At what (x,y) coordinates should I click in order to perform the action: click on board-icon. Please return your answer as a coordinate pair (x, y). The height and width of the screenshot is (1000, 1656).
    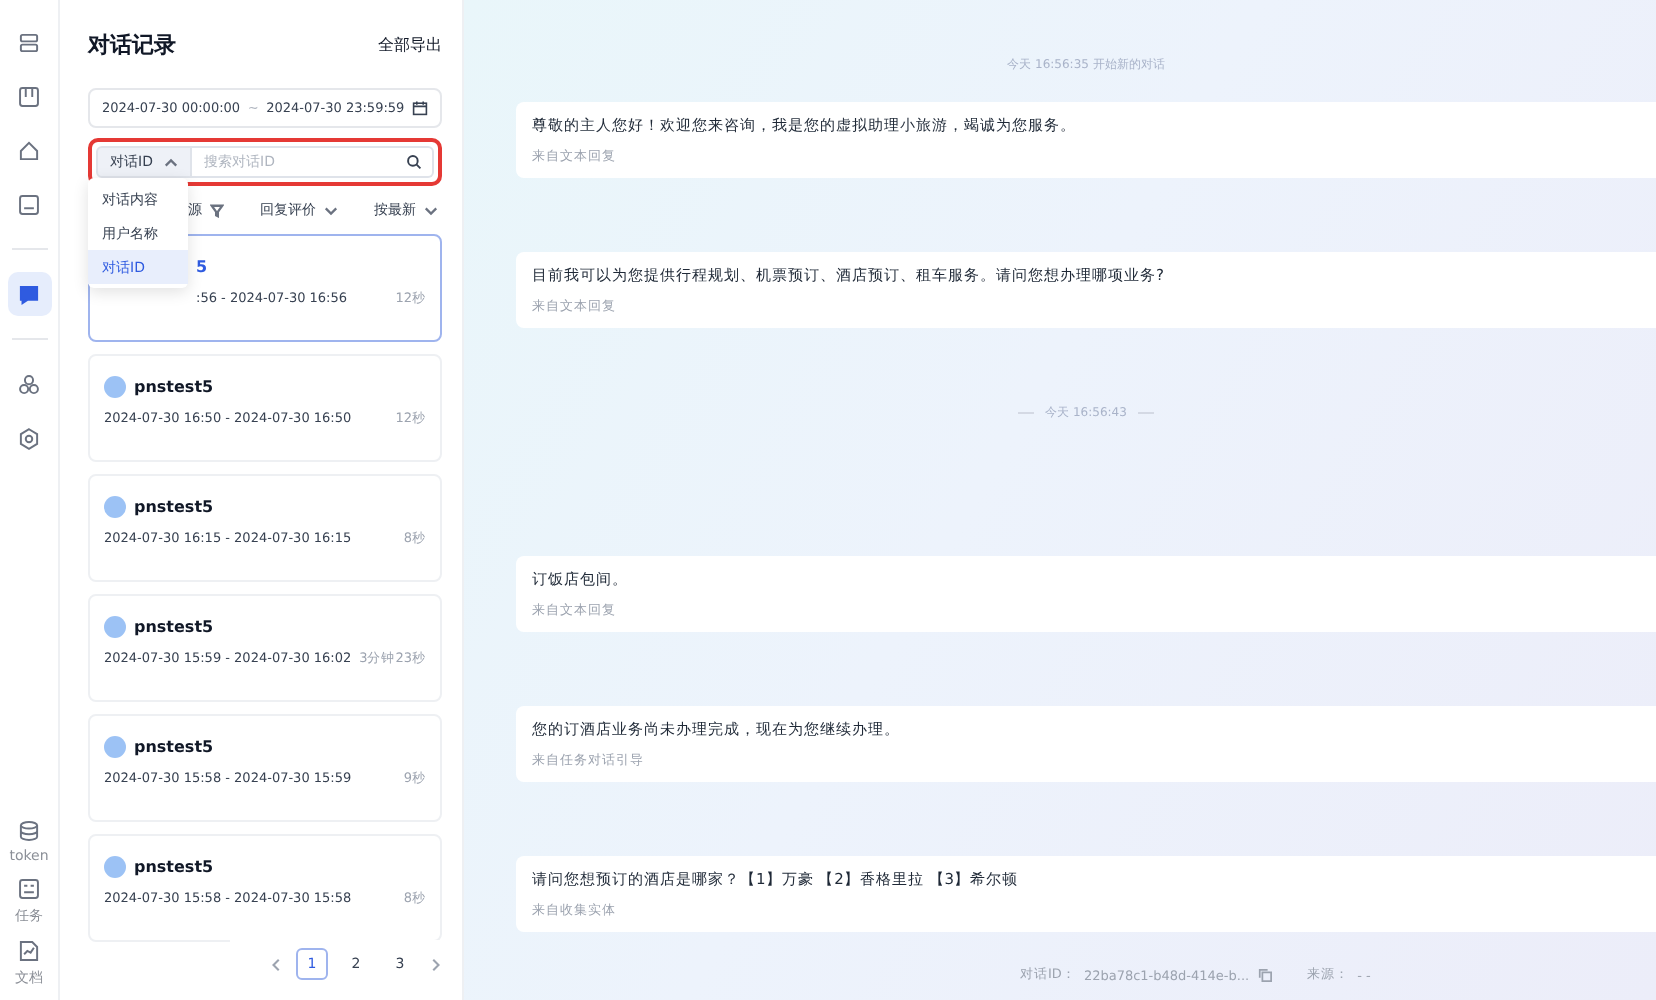
    Looking at the image, I should click on (29, 96).